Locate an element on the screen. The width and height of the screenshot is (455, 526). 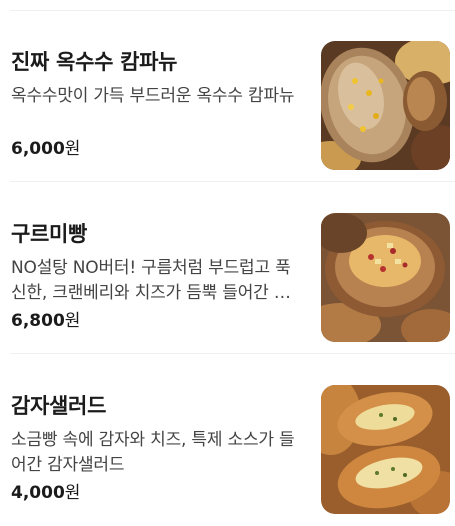
price-amount: 6,000 is located at coordinates (38, 149).